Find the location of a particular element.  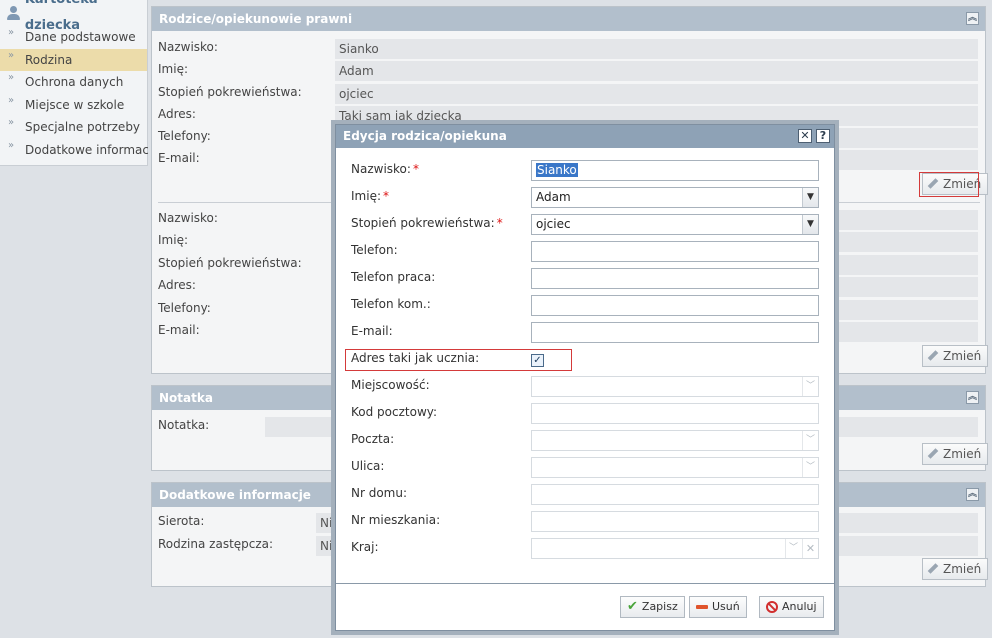

parent1-firstname-value: Adam is located at coordinates (656, 71).